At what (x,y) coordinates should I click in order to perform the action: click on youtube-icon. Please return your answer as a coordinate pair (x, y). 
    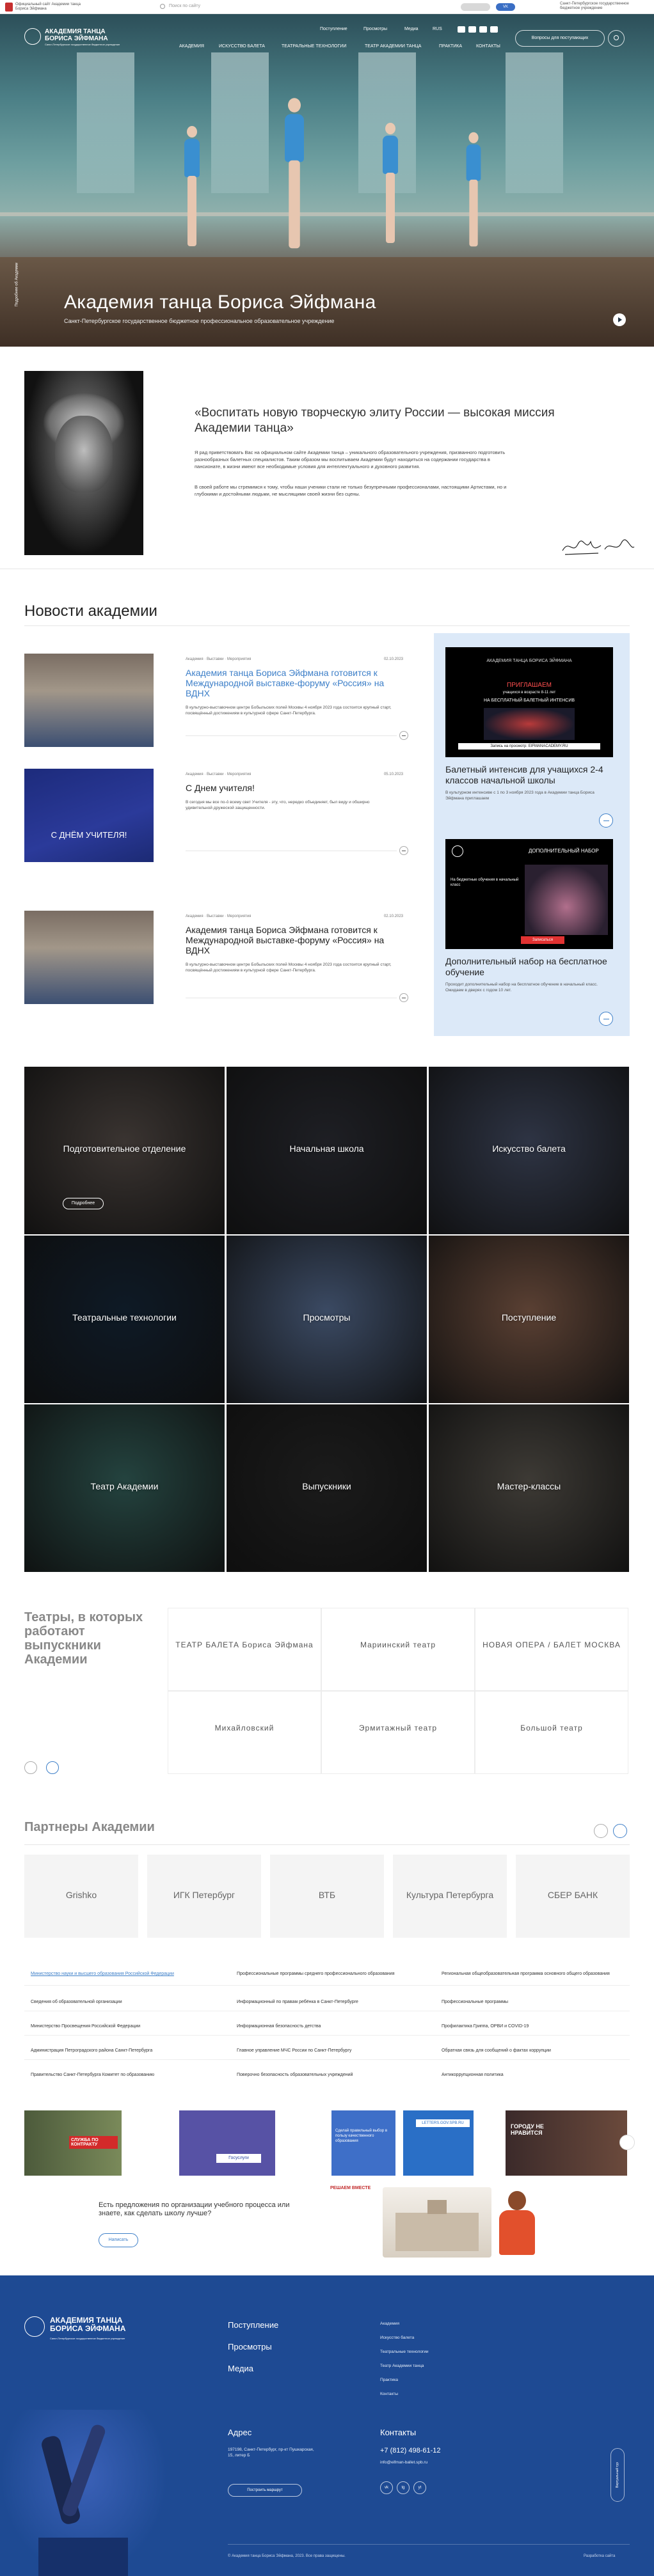
    Looking at the image, I should click on (483, 29).